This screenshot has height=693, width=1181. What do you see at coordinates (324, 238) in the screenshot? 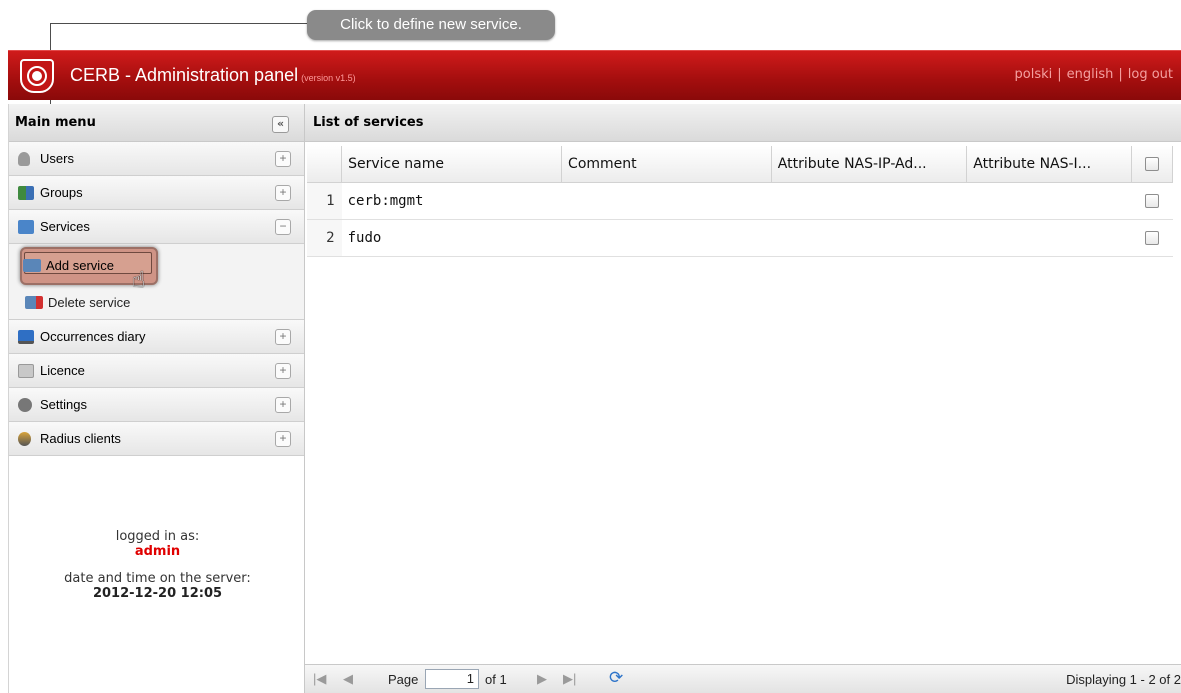
I see `row-number: 2` at bounding box center [324, 238].